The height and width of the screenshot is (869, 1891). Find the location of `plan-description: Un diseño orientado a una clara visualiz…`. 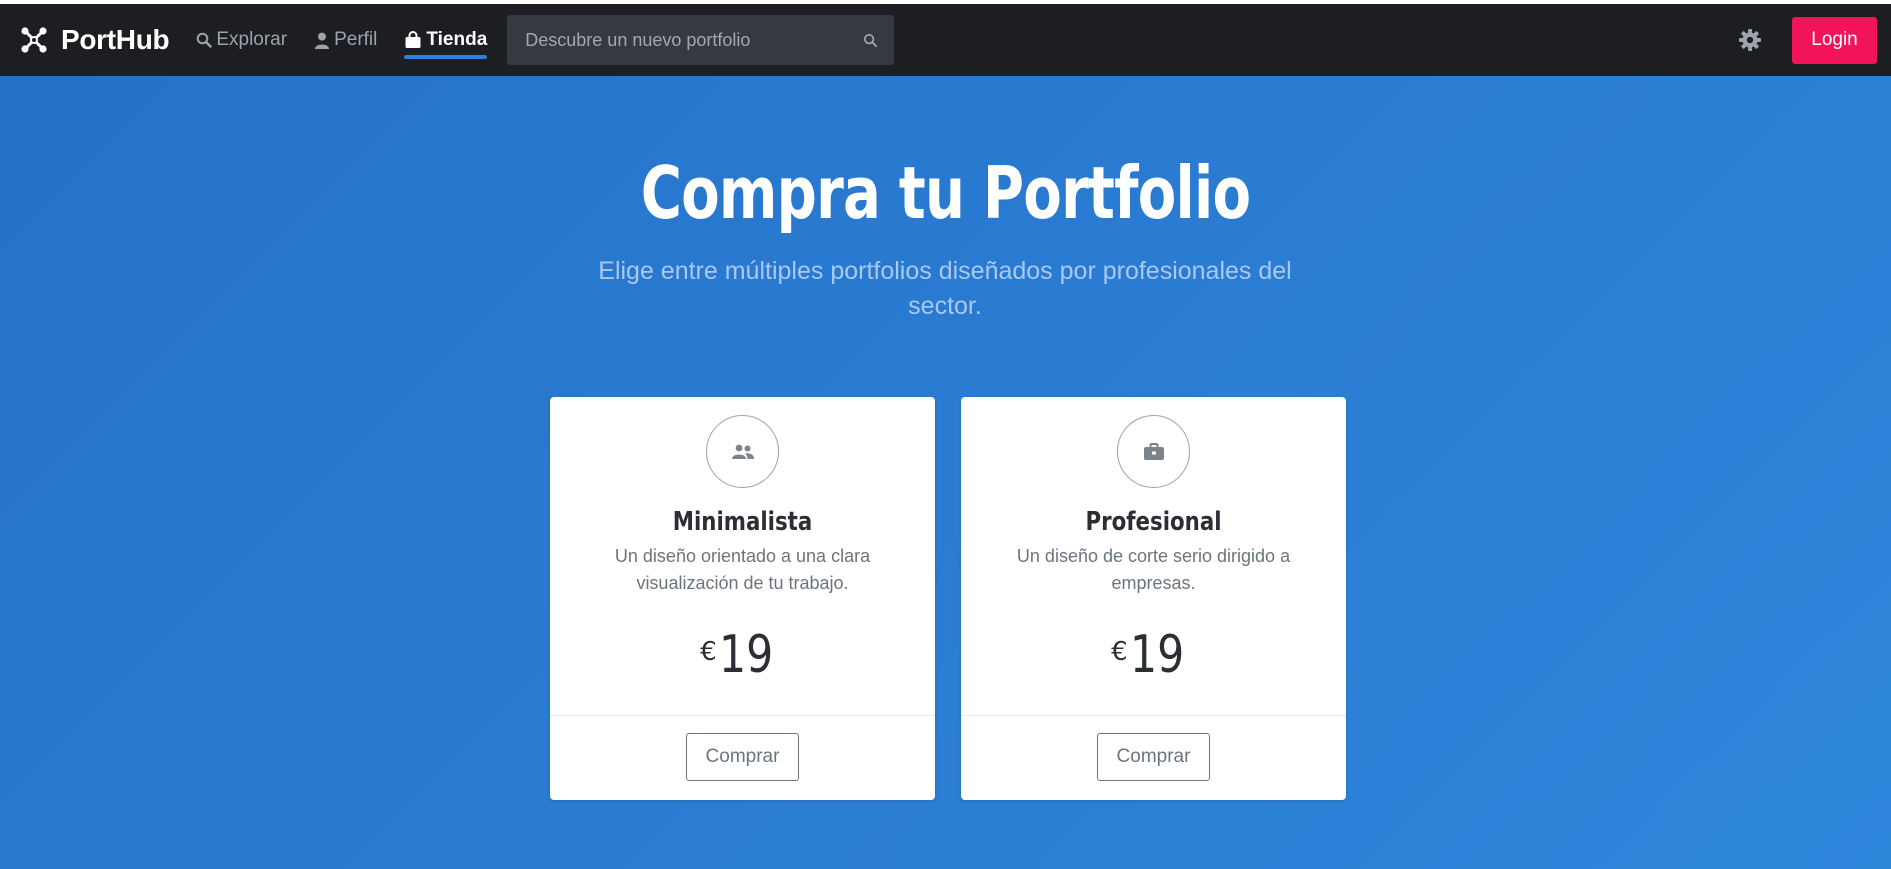

plan-description: Un diseño orientado a una clara visualiz… is located at coordinates (742, 569).